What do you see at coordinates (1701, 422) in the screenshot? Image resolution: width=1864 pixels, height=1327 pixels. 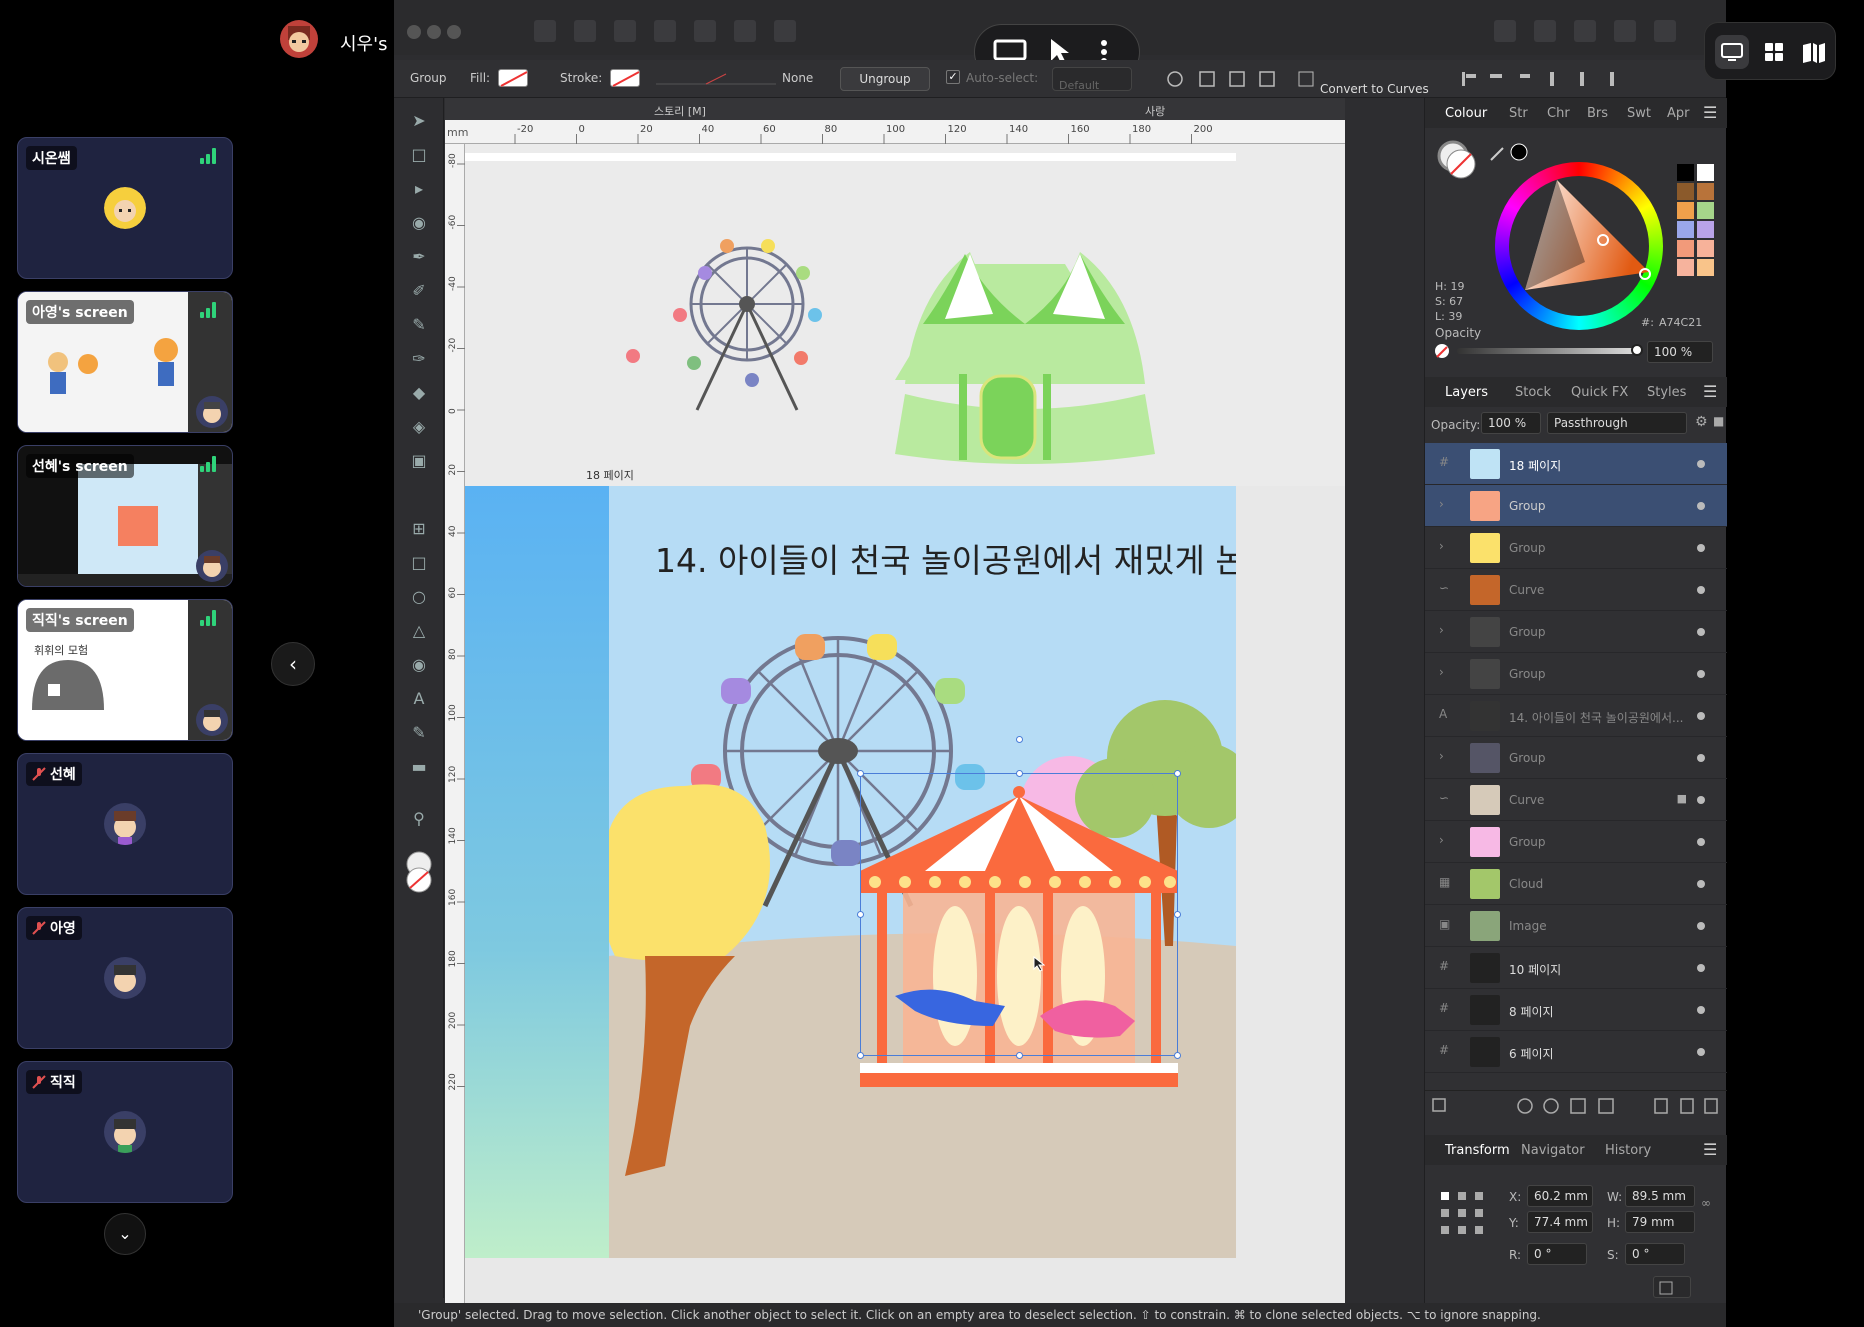 I see `gear-icon: ⚙` at bounding box center [1701, 422].